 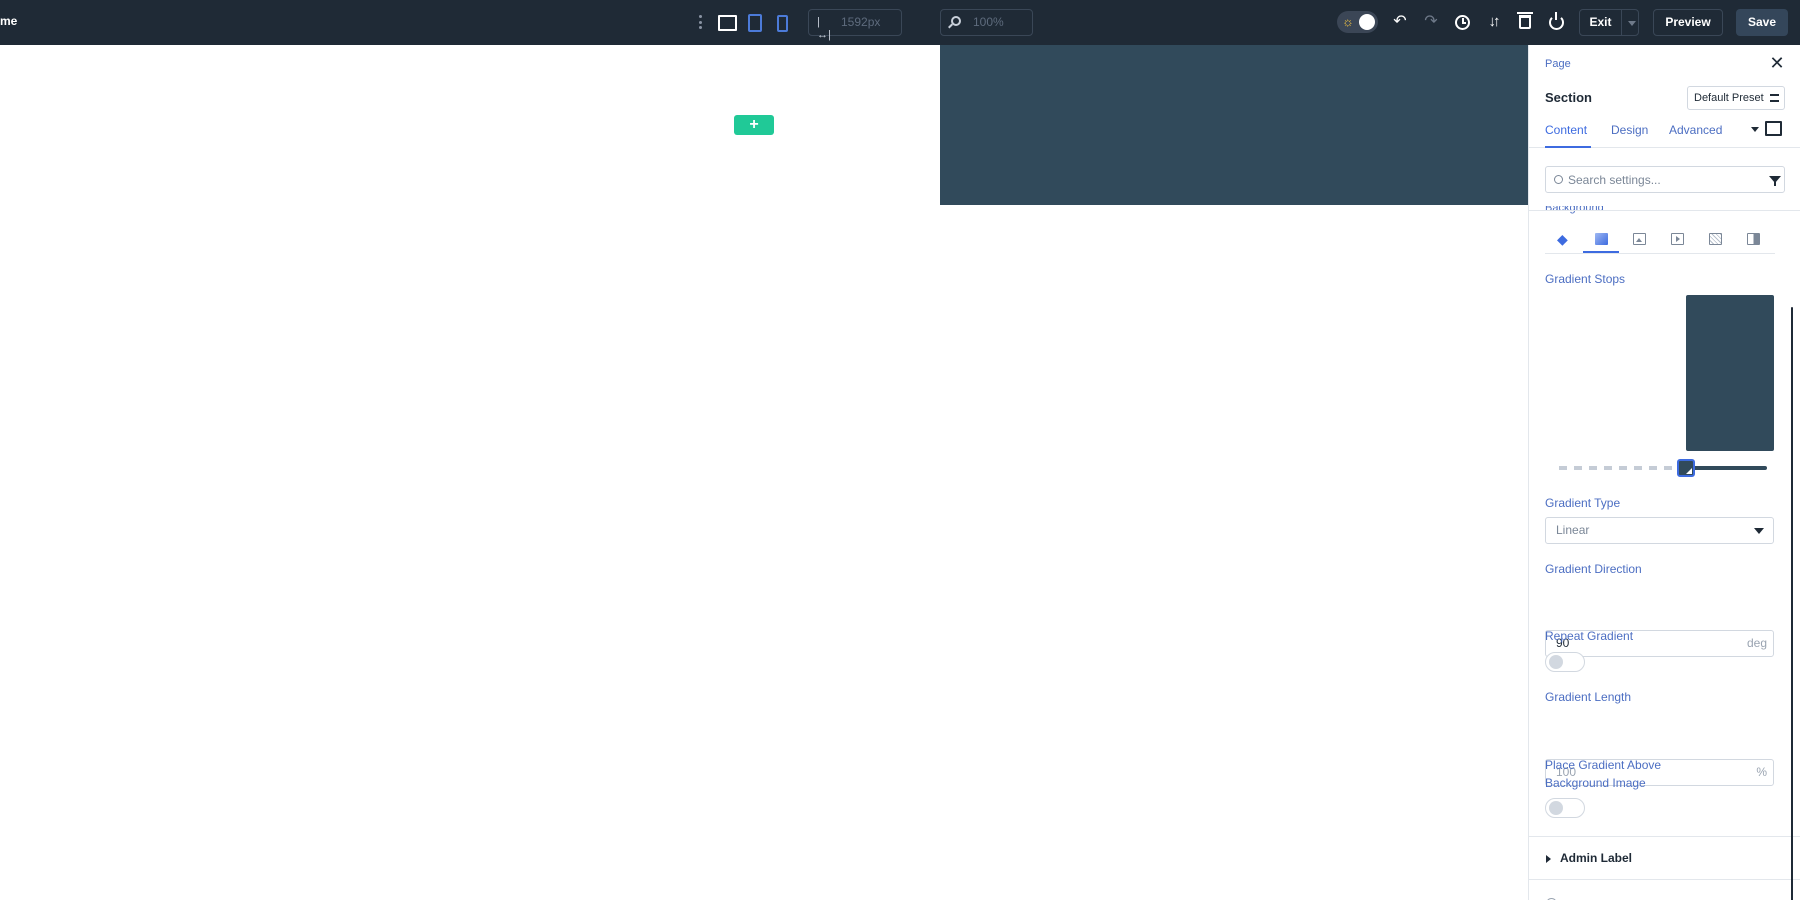 I want to click on repeat-gradient-toggle, so click(x=1565, y=662).